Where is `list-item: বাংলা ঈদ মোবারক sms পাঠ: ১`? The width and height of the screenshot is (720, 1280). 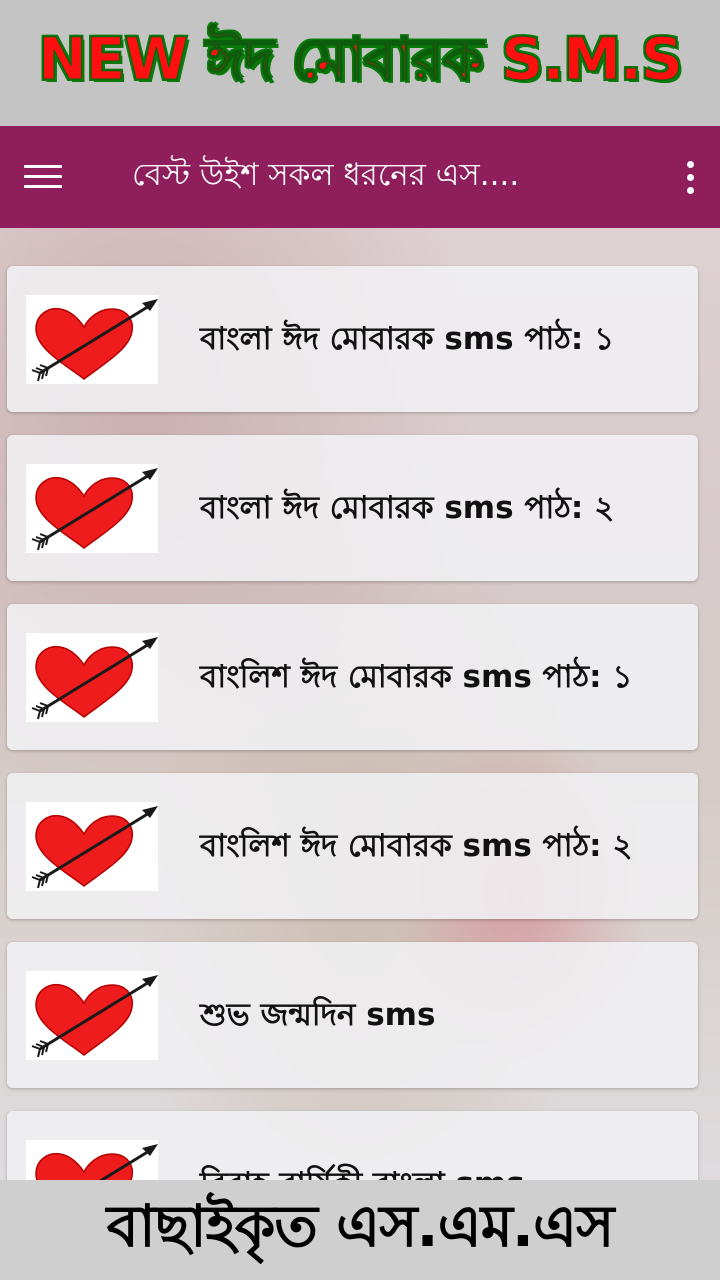 list-item: বাংলা ঈদ মোবারক sms পাঠ: ১ is located at coordinates (352, 339).